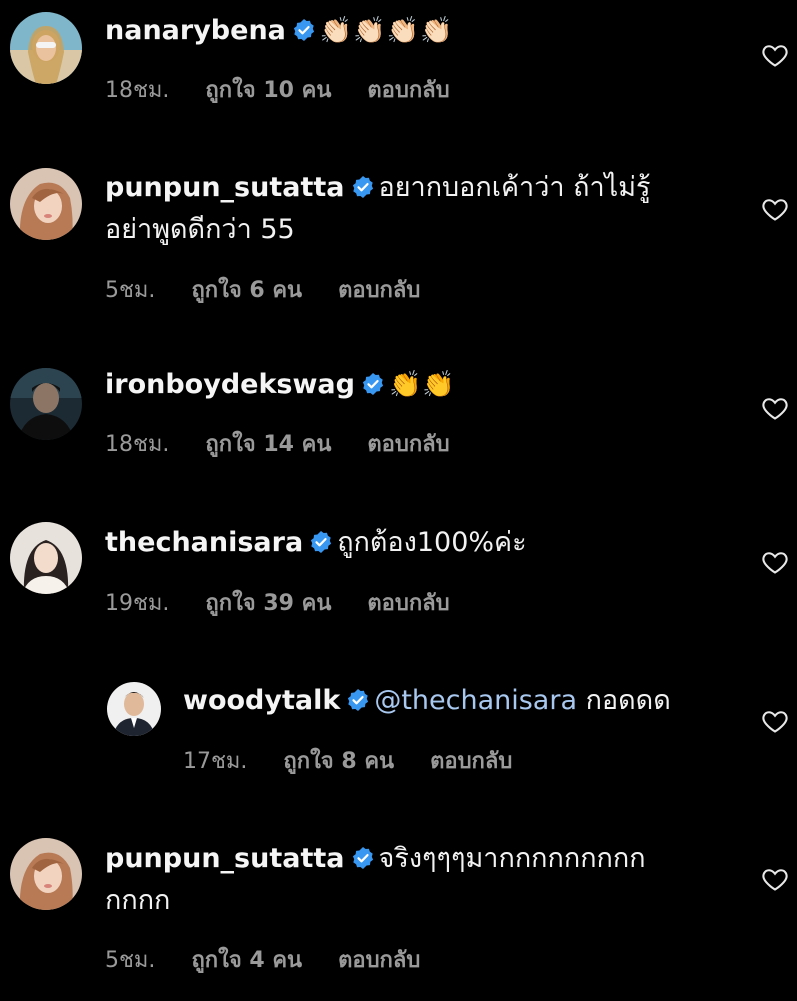  What do you see at coordinates (475, 700) in the screenshot?
I see `mention-link: @thechanisara` at bounding box center [475, 700].